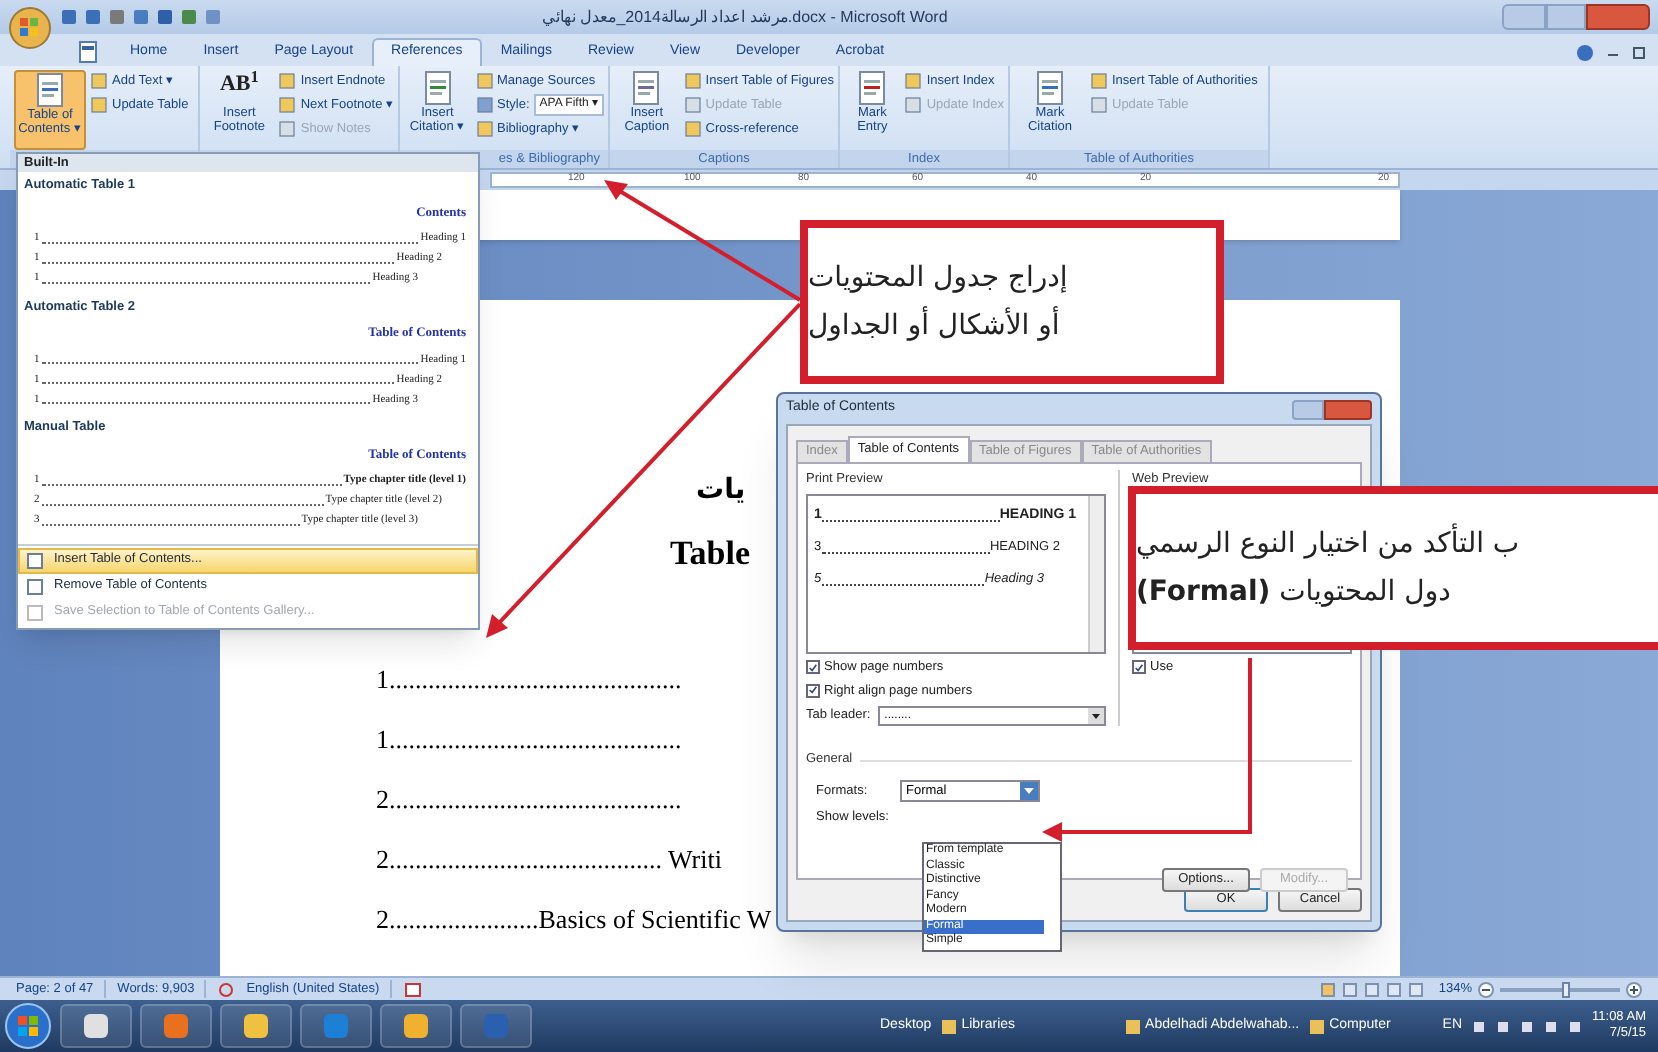 The image size is (1658, 1052). I want to click on flag-icon, so click(1527, 1026).